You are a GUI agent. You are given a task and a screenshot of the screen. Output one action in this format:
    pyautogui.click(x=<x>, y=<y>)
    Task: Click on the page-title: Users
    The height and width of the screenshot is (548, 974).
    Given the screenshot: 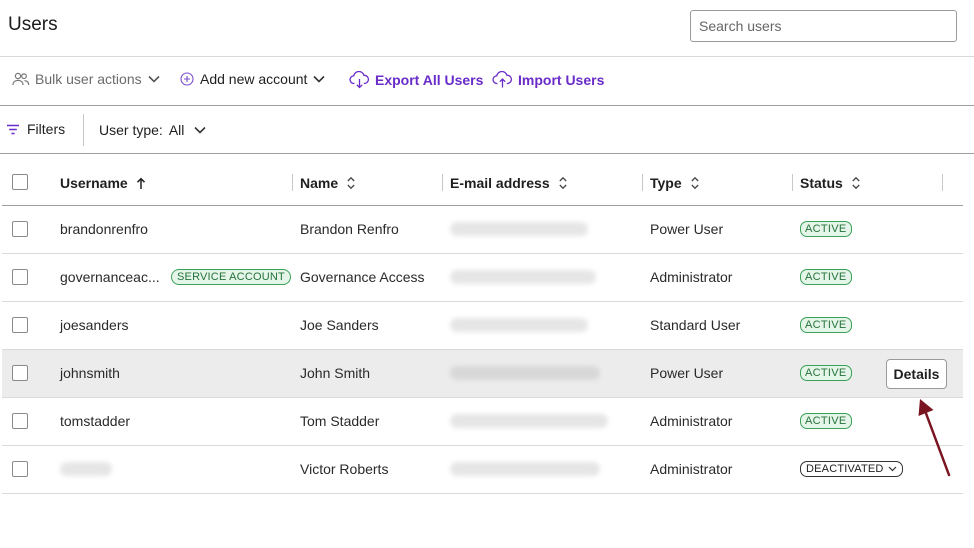 What is the action you would take?
    pyautogui.click(x=33, y=24)
    